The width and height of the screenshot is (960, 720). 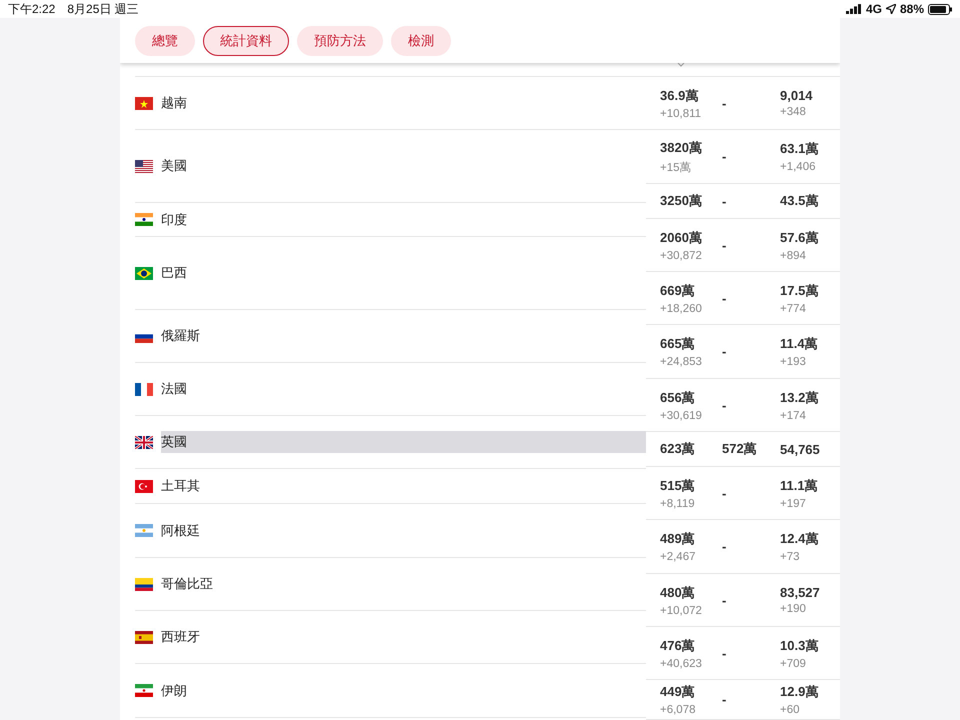 I want to click on change-value: +348, so click(x=793, y=112).